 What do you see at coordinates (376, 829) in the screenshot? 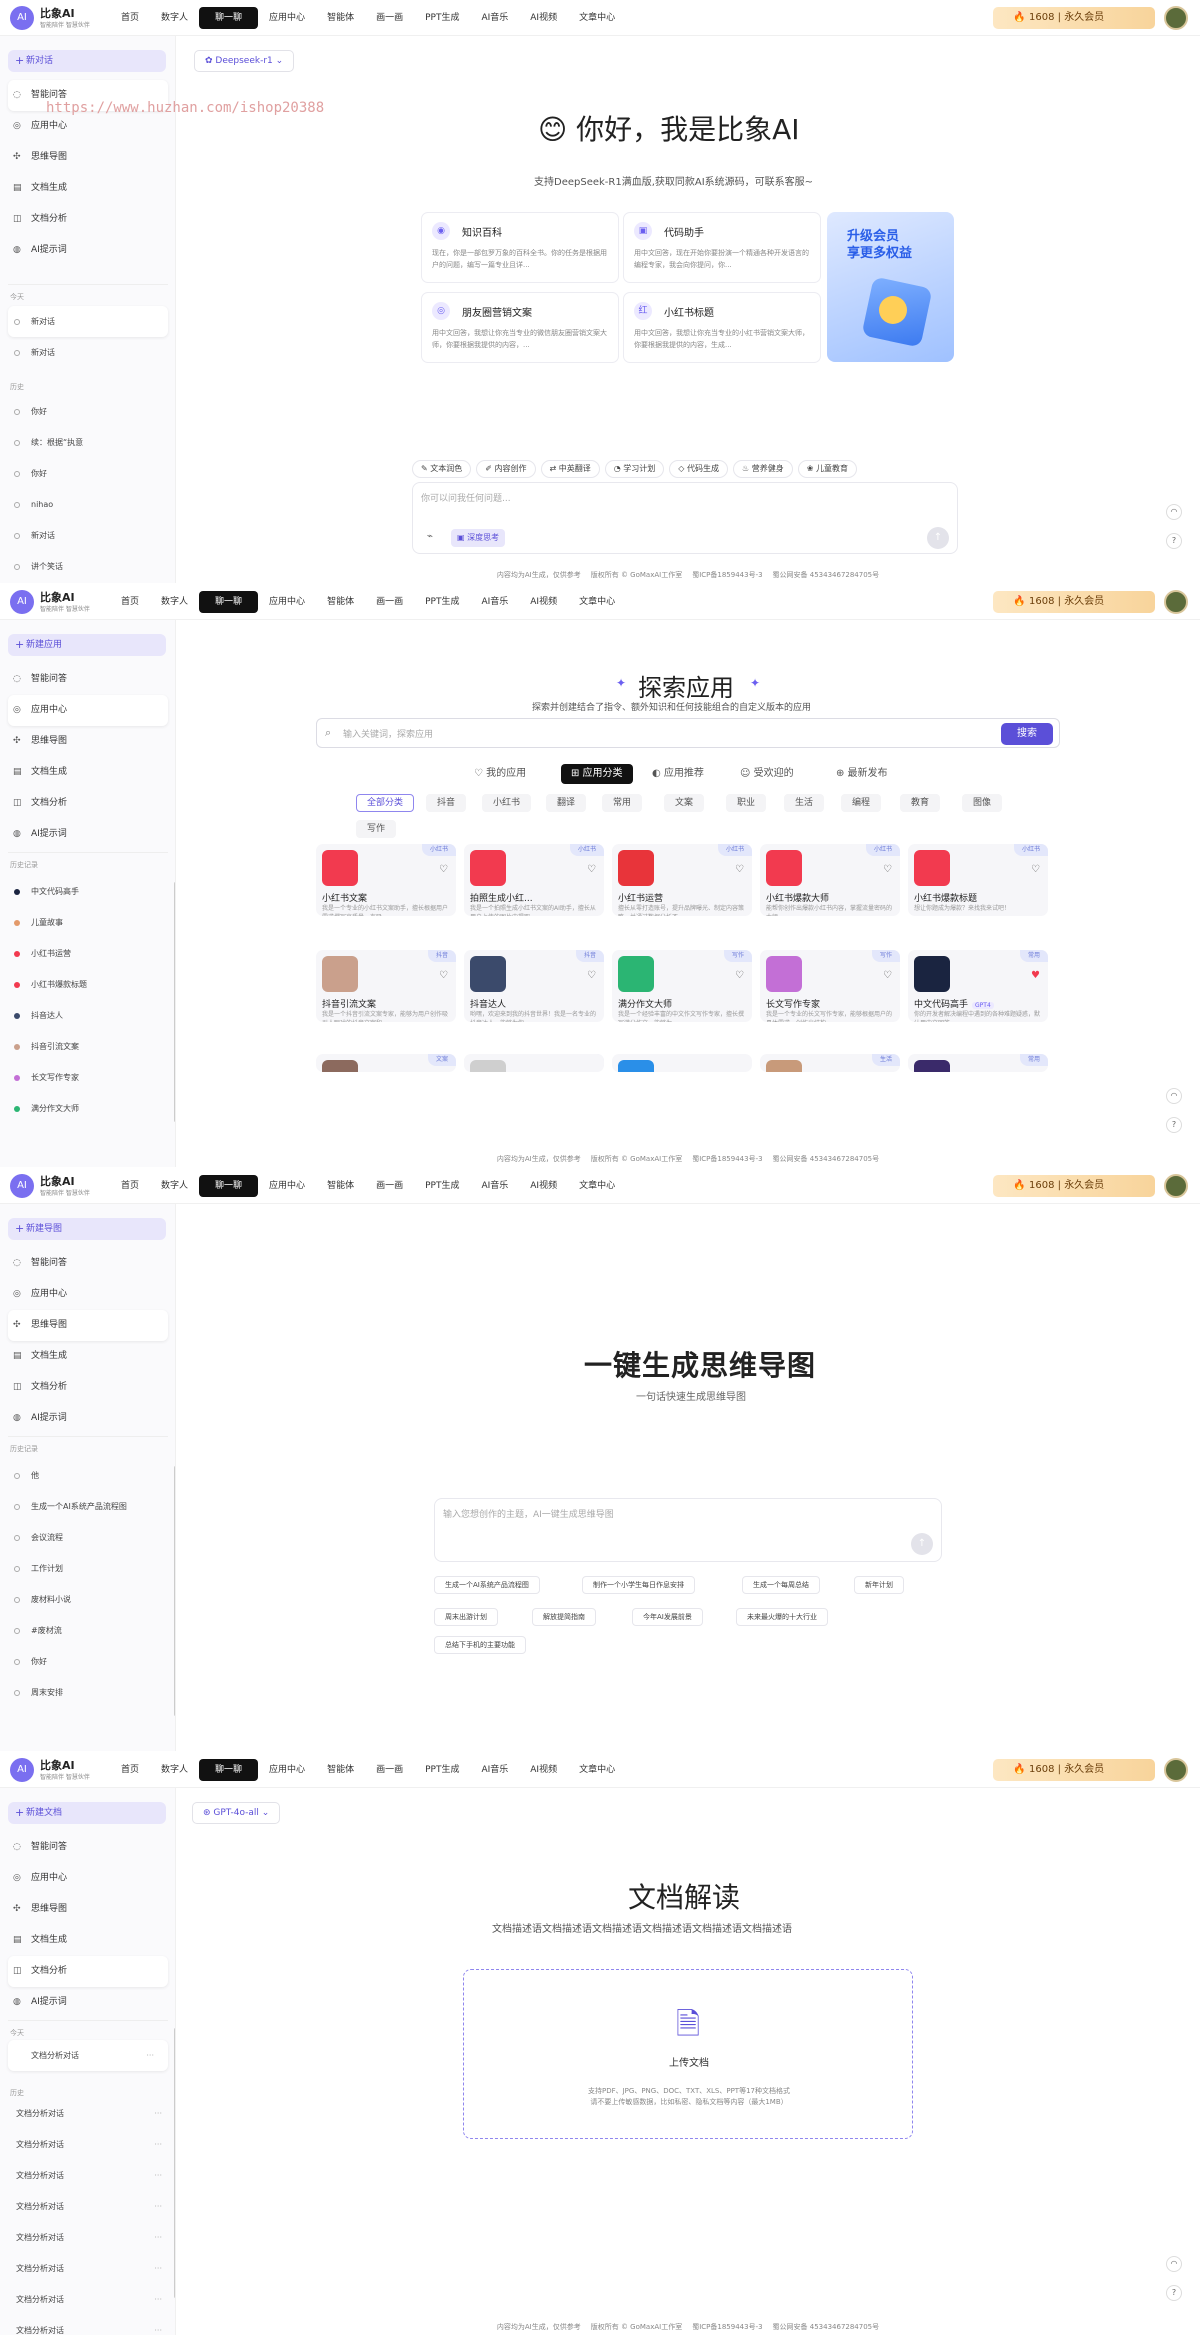
I see `category-11: 写作` at bounding box center [376, 829].